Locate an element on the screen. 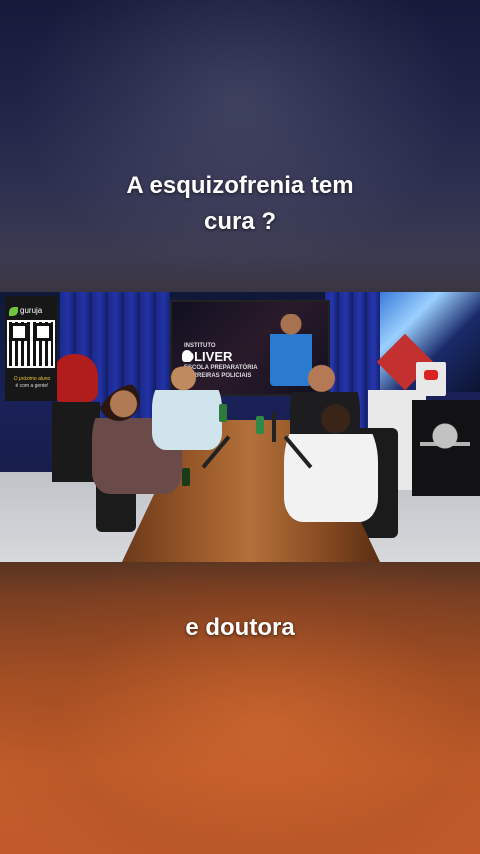 The image size is (480, 854). top-caption: A esquizofrenia tem cura ? is located at coordinates (240, 204).